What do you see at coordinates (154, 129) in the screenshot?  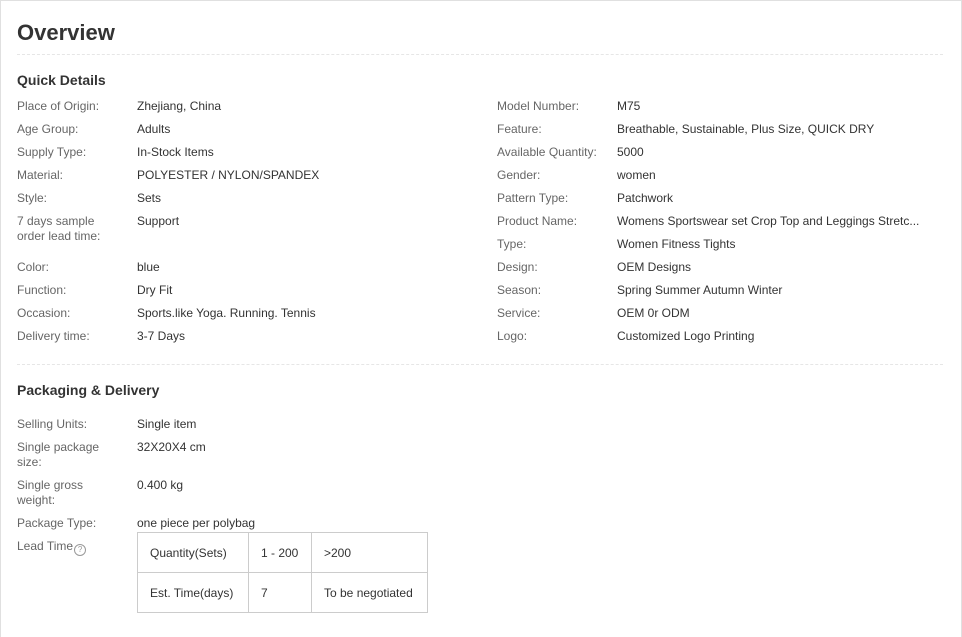 I see `detail-value: Adults` at bounding box center [154, 129].